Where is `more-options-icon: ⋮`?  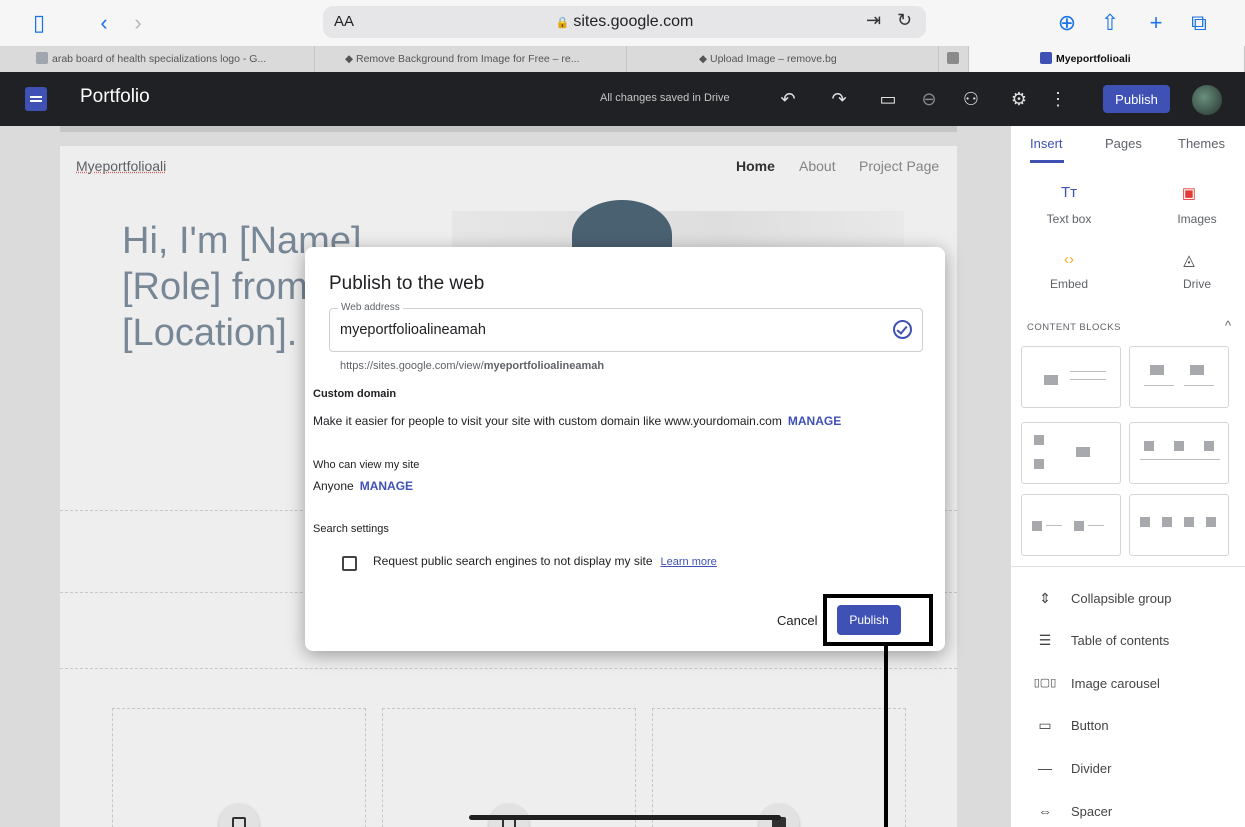 more-options-icon: ⋮ is located at coordinates (1058, 99).